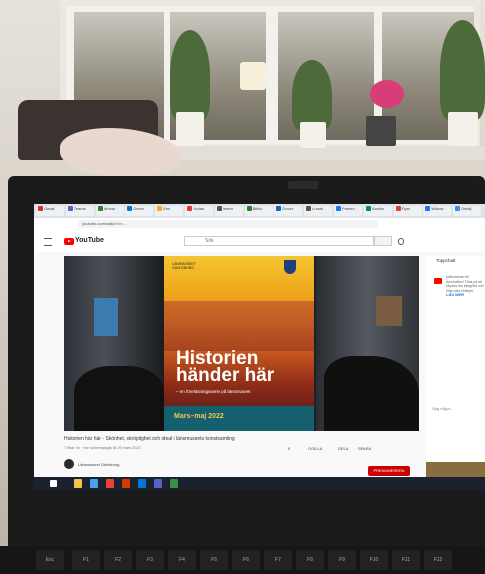 The image size is (485, 574). Describe the element at coordinates (214, 560) in the screenshot. I see `f-key: F5` at that location.